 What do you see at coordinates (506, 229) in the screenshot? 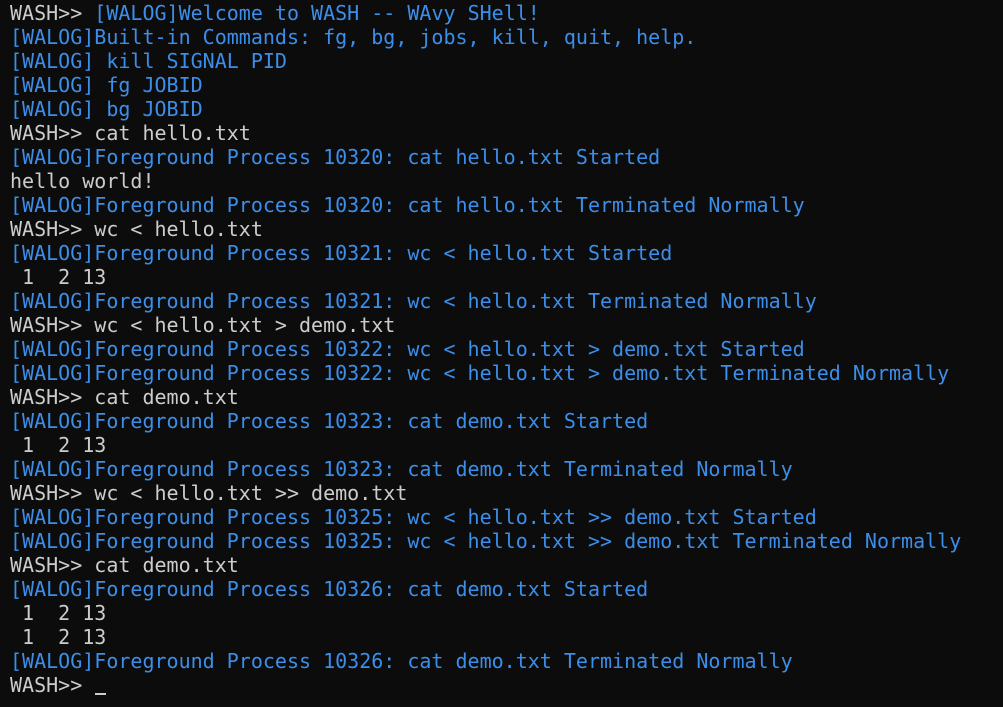
I see `terminal-line: WASH>> wc < hello.txt` at bounding box center [506, 229].